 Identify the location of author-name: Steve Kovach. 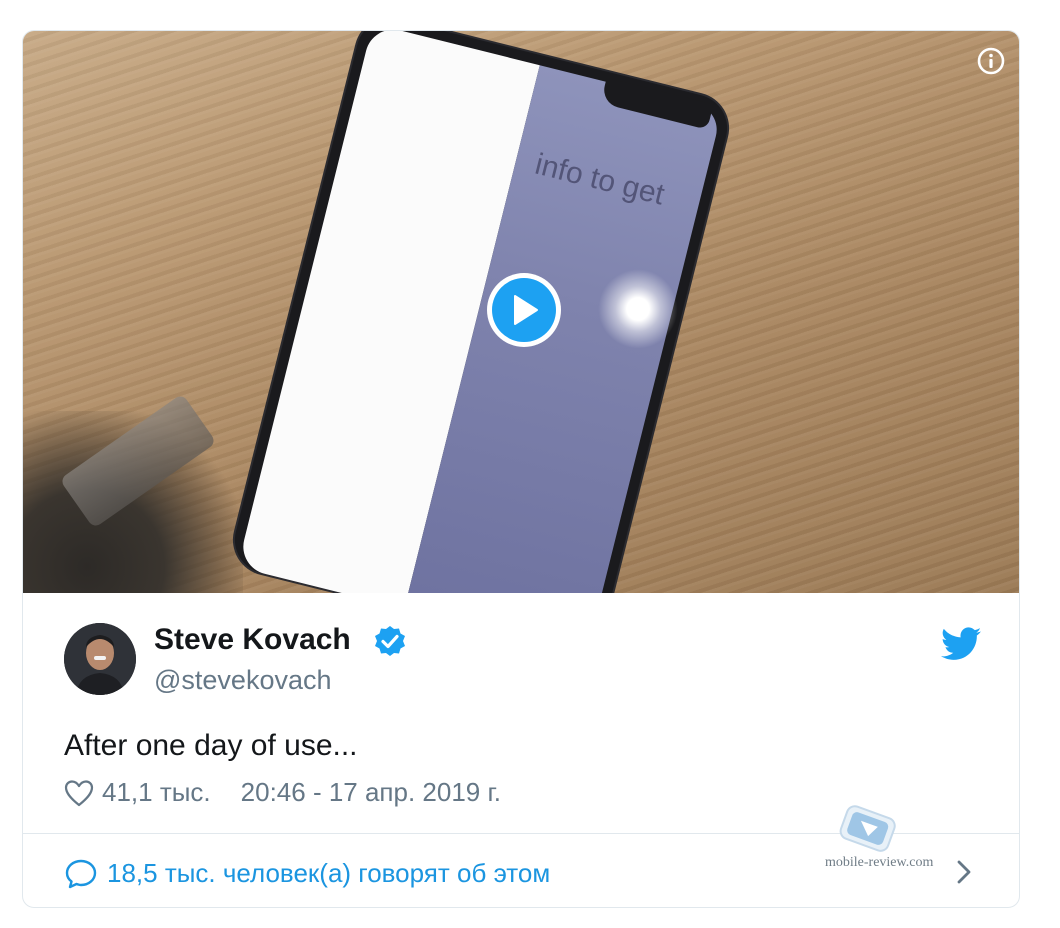
(252, 640).